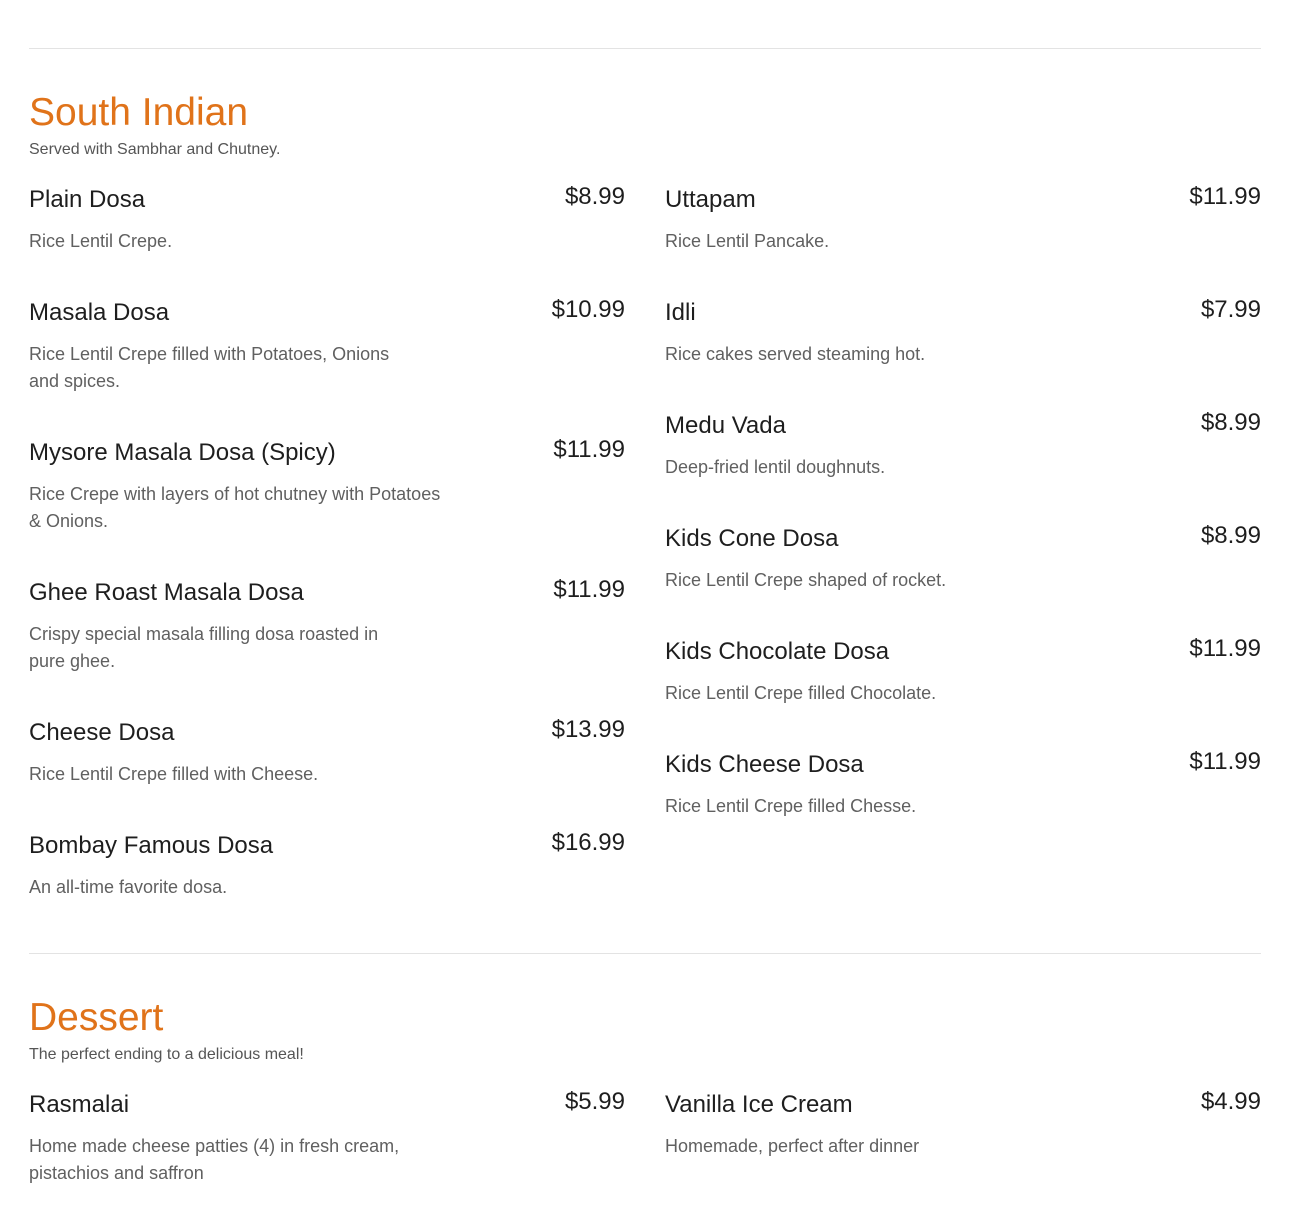  What do you see at coordinates (792, 1146) in the screenshot?
I see `menu-item-description: Homemade, perfect after dinner` at bounding box center [792, 1146].